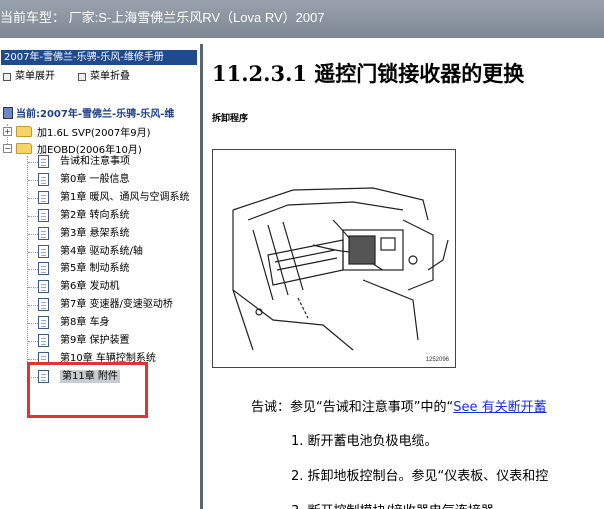 This screenshot has height=509, width=604. What do you see at coordinates (95, 340) in the screenshot?
I see `chapter-item: 第9章 保护装置` at bounding box center [95, 340].